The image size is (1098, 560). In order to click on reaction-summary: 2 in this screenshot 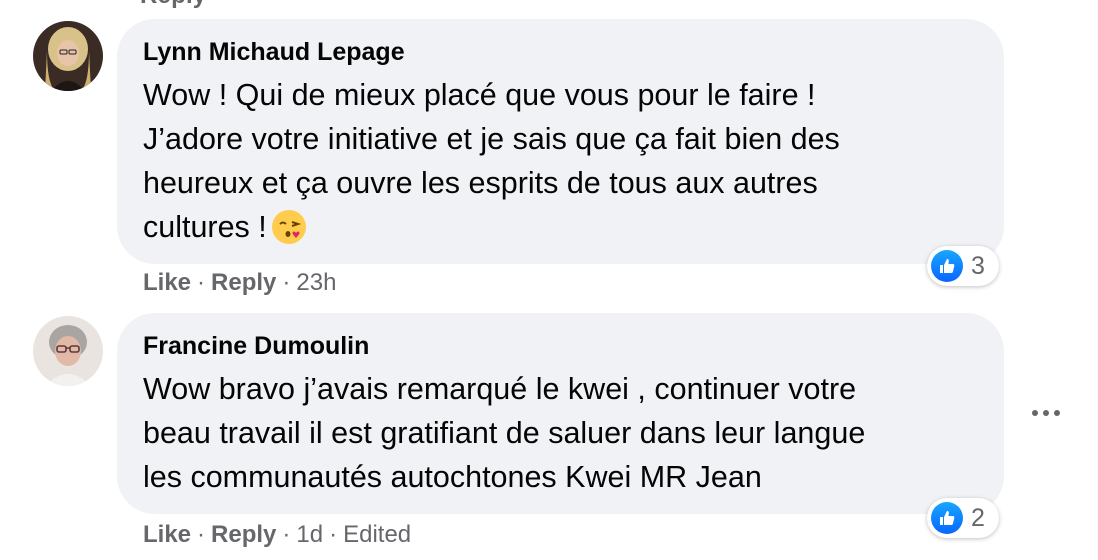, I will do `click(963, 518)`.